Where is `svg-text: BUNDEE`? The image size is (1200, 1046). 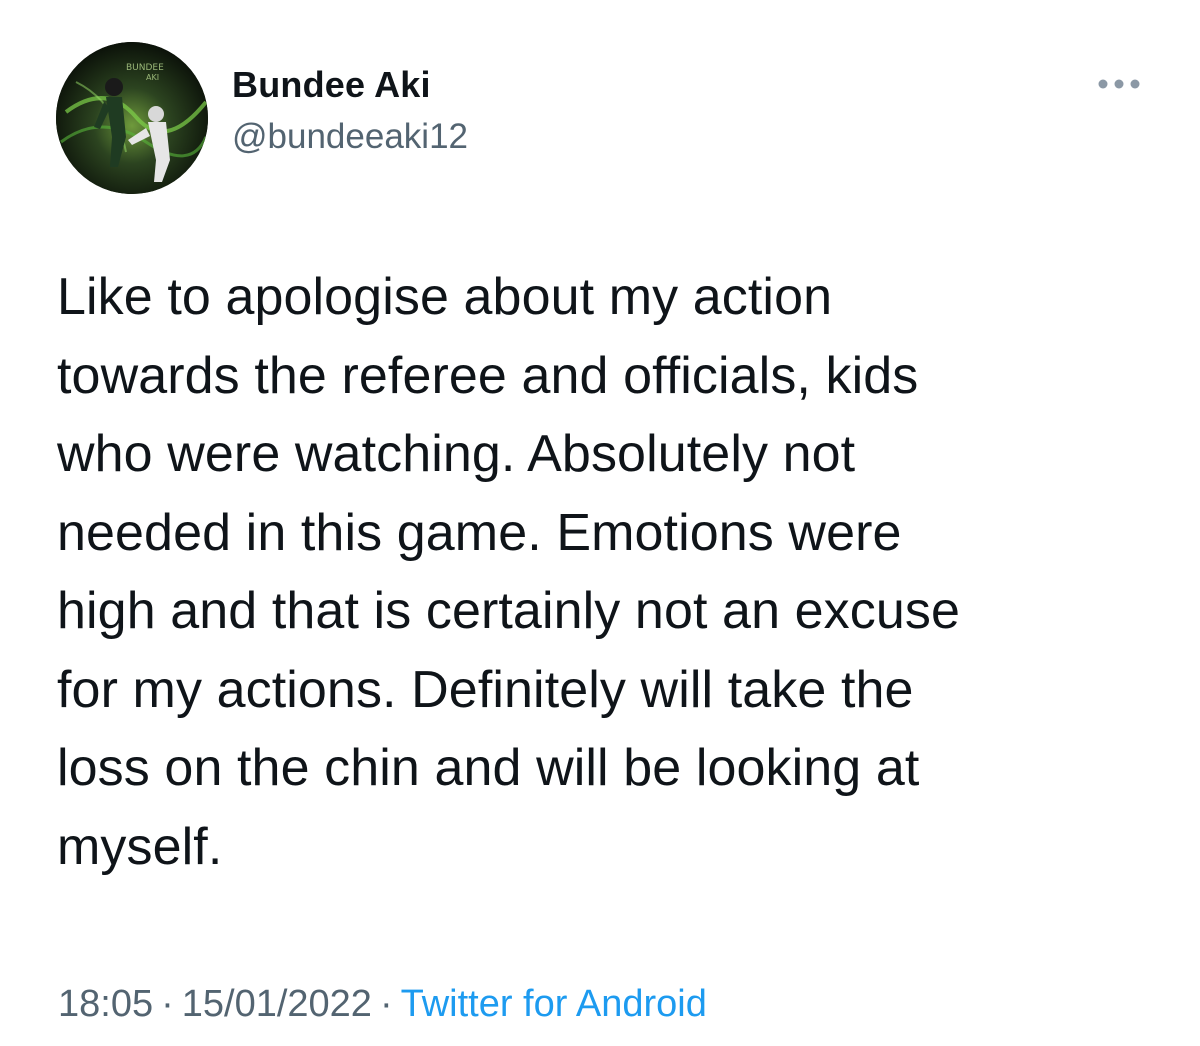
svg-text: BUNDEE is located at coordinates (145, 68).